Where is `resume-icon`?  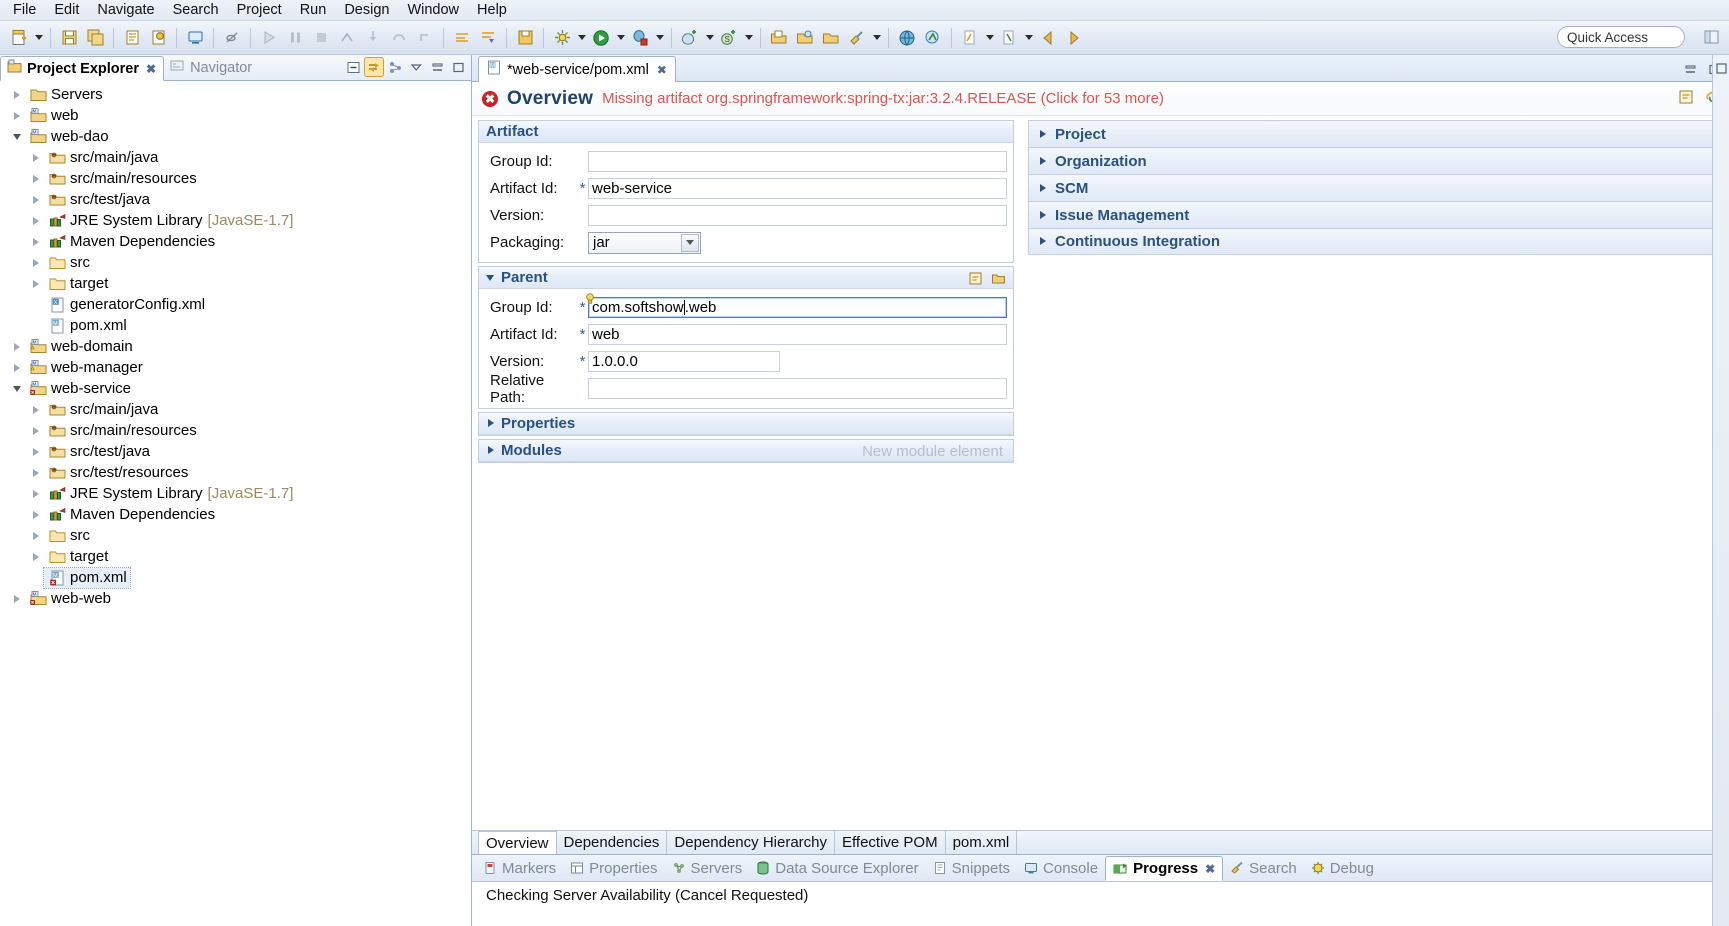
resume-icon is located at coordinates (269, 38).